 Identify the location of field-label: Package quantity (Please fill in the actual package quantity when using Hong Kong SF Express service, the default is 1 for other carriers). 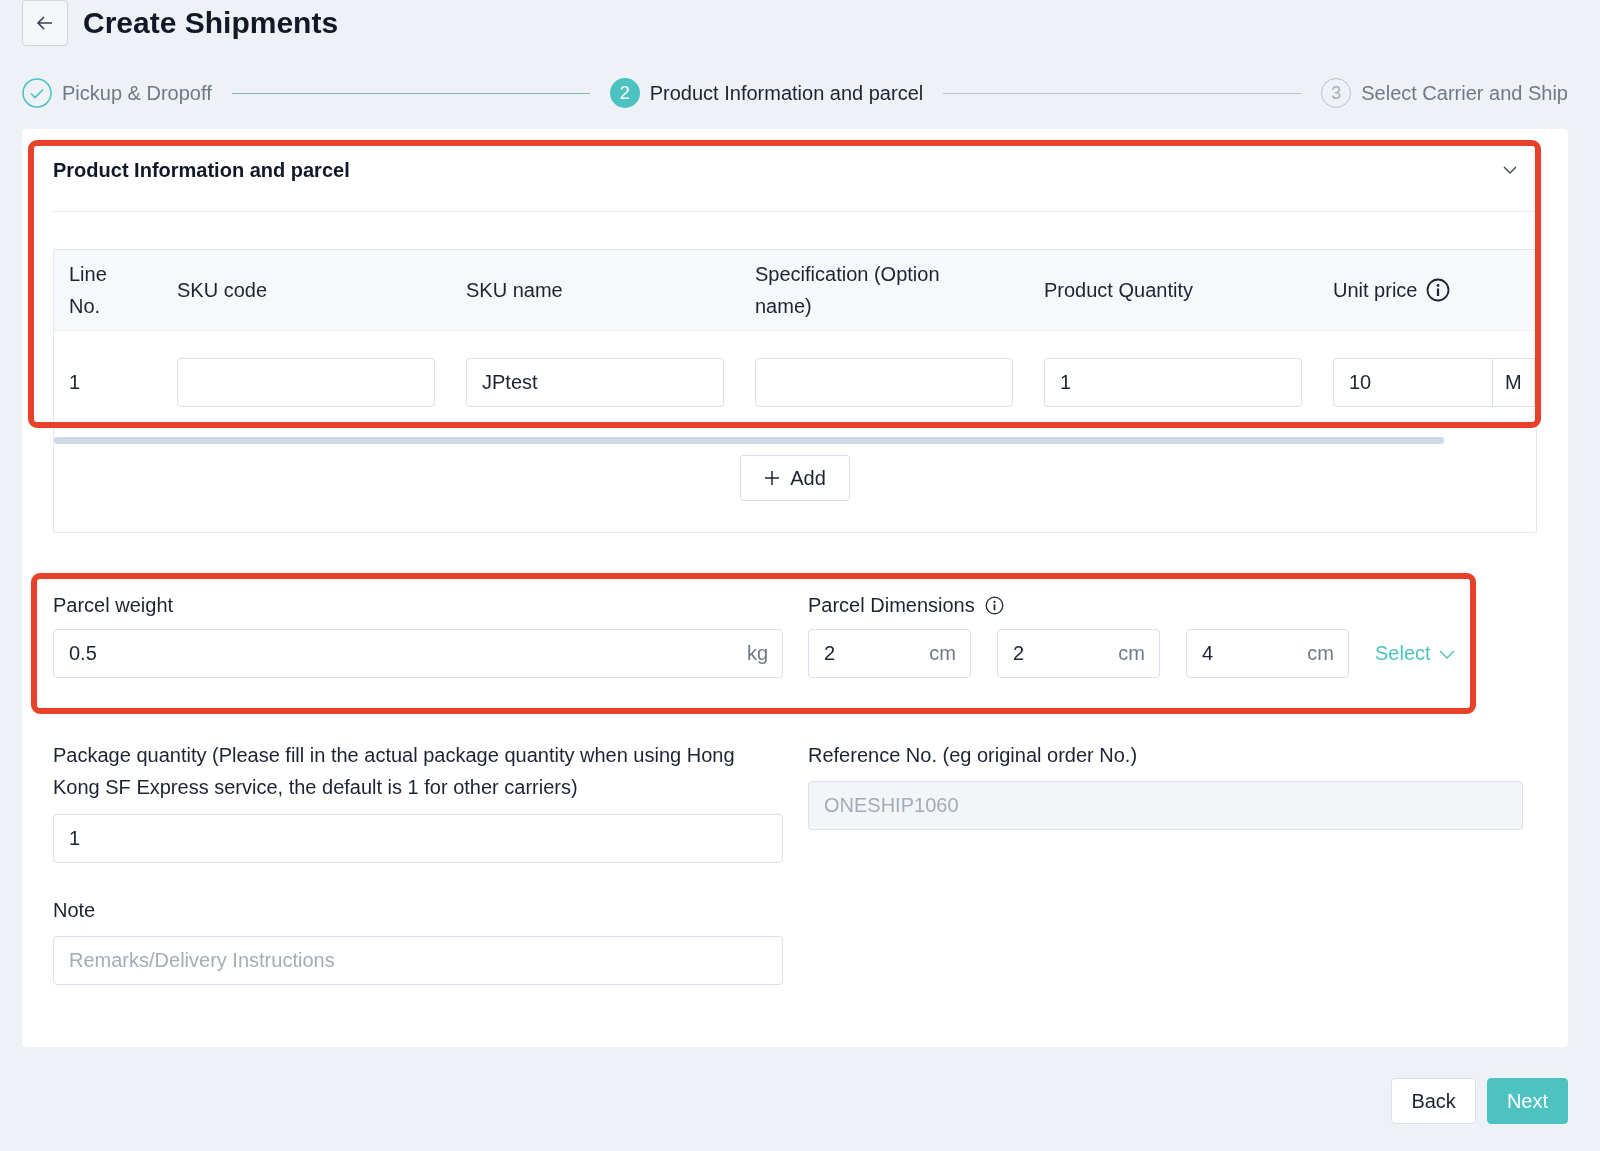
(394, 771).